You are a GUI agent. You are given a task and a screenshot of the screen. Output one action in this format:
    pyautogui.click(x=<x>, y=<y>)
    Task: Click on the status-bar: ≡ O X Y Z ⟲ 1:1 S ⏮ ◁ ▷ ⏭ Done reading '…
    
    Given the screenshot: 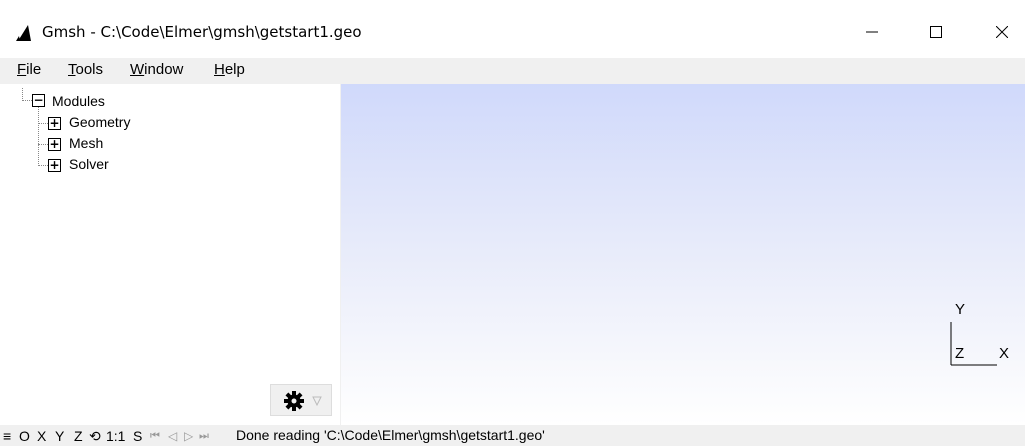 What is the action you would take?
    pyautogui.click(x=512, y=435)
    